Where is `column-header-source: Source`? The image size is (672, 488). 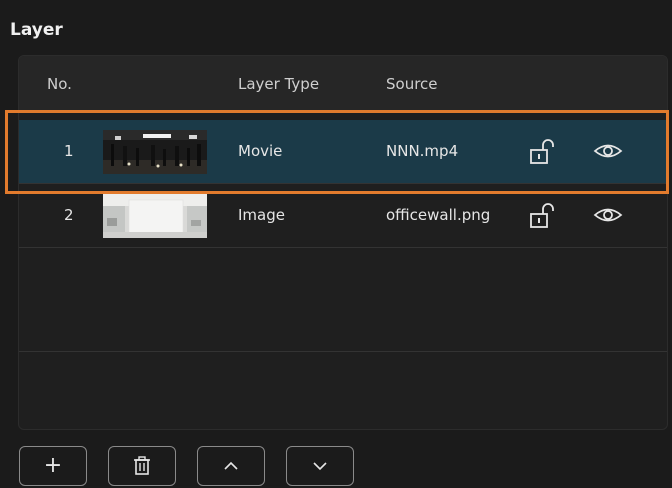 column-header-source: Source is located at coordinates (412, 84).